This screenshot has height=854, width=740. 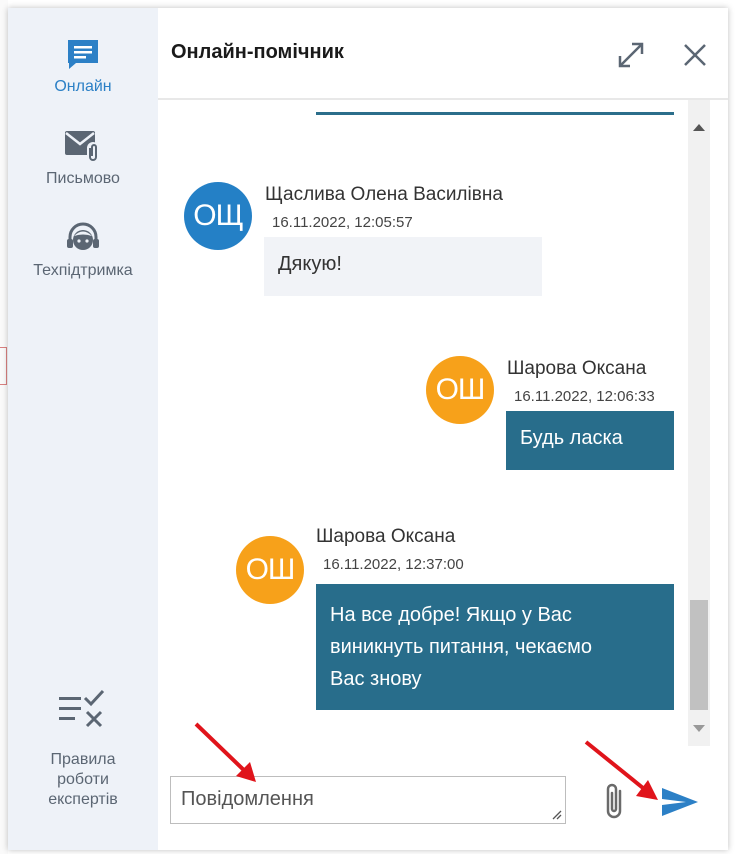 I want to click on rules-label-line3: експертів, so click(x=83, y=799).